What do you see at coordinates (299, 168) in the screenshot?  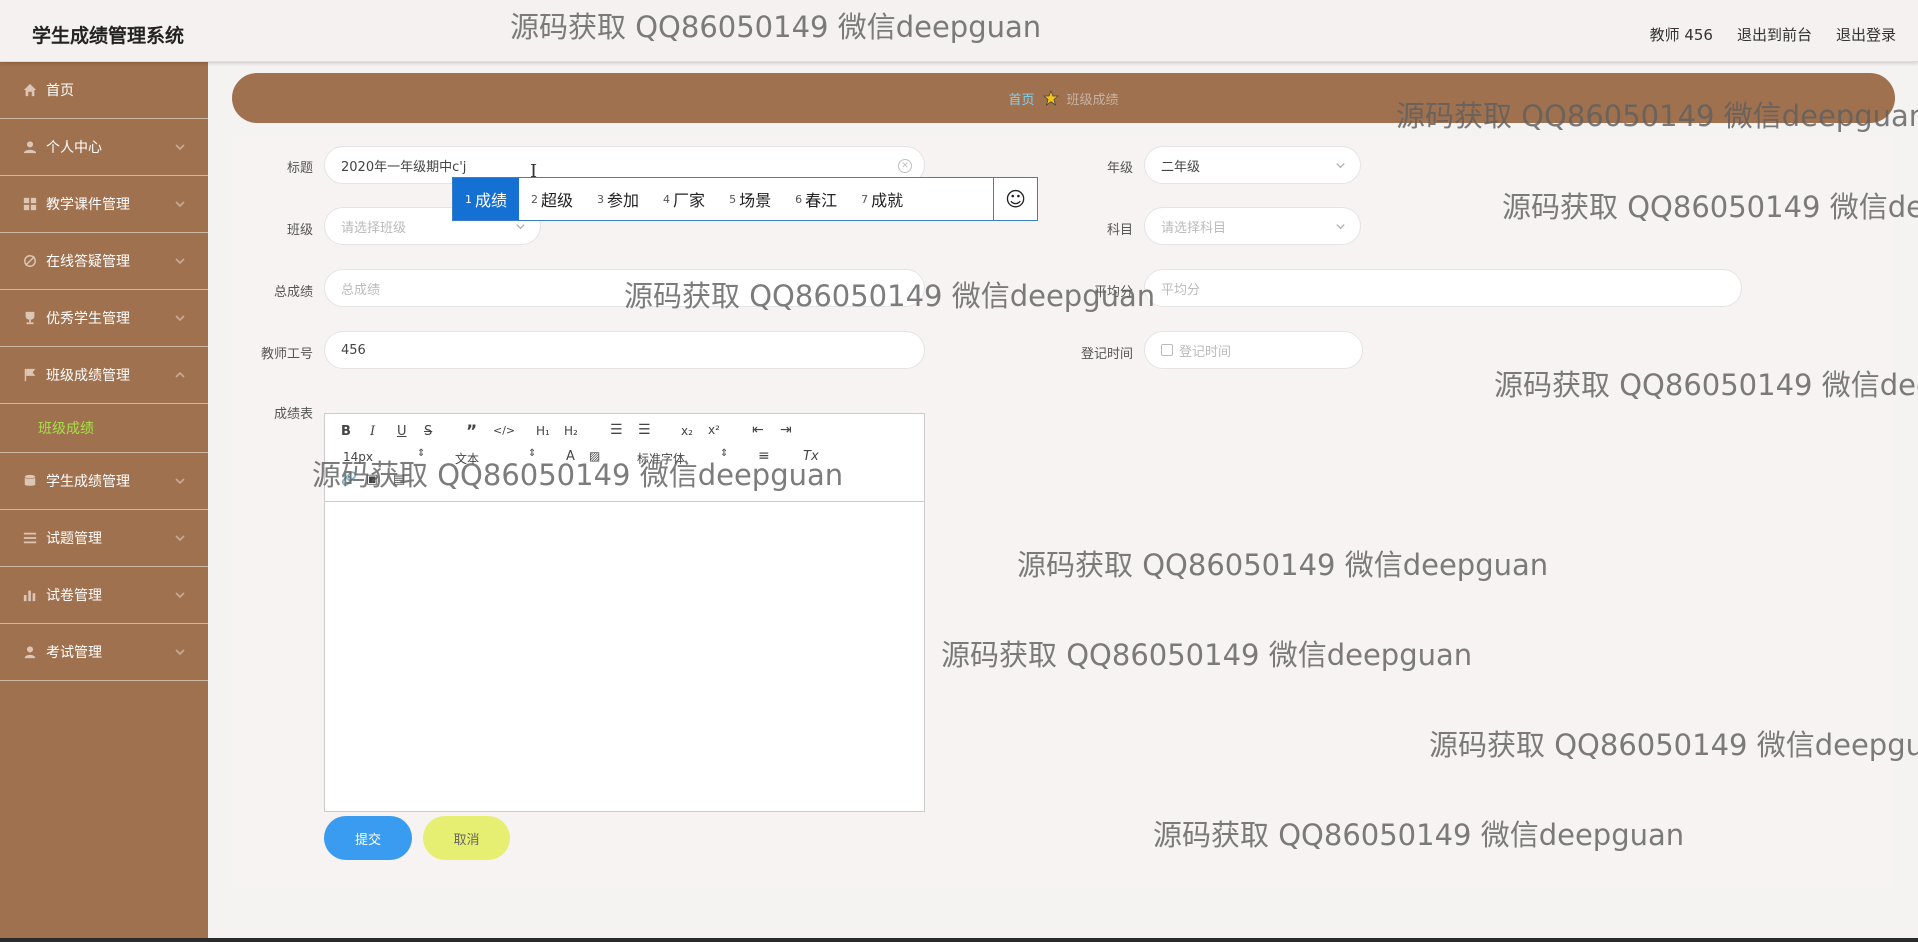 I see `title-label: 标题` at bounding box center [299, 168].